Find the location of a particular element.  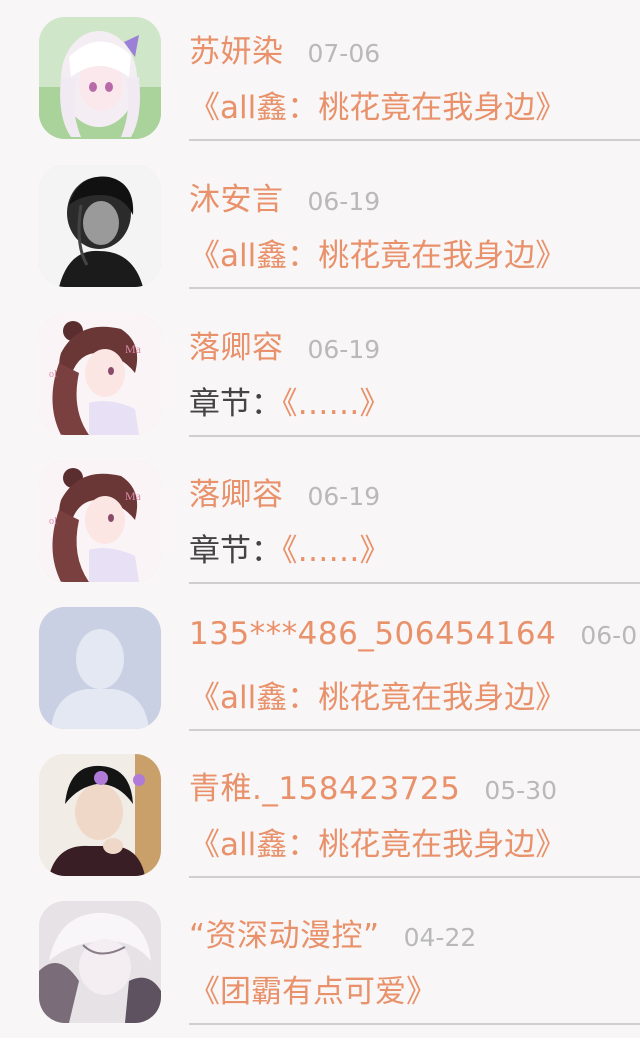

username: “资深动漫控” is located at coordinates (284, 932).